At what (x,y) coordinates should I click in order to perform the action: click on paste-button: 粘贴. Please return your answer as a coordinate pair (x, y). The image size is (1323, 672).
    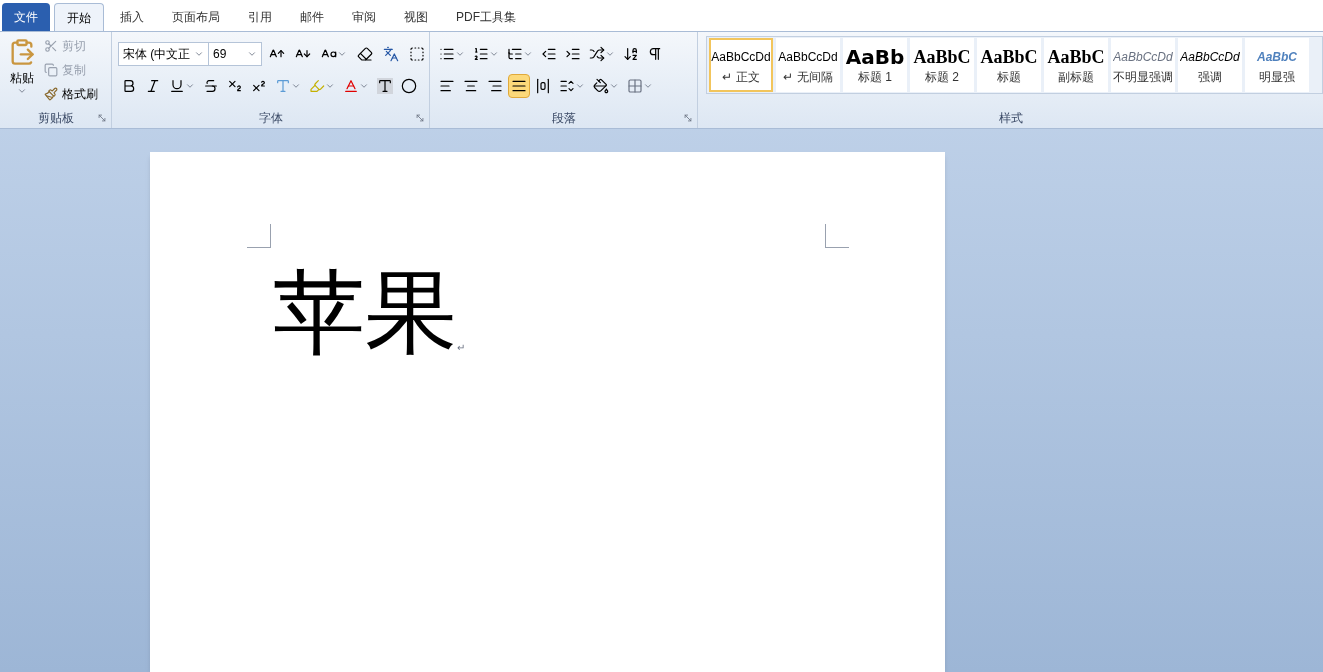
    Looking at the image, I should click on (22, 72).